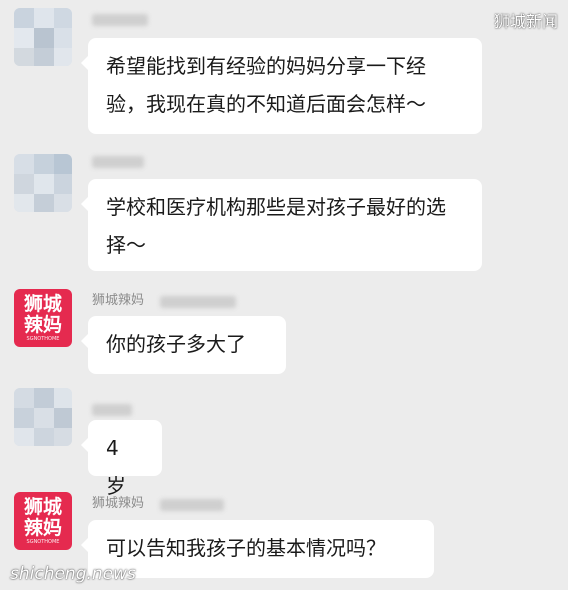 The height and width of the screenshot is (590, 568). I want to click on message-bubble: 你的孩子多大了, so click(183, 345).